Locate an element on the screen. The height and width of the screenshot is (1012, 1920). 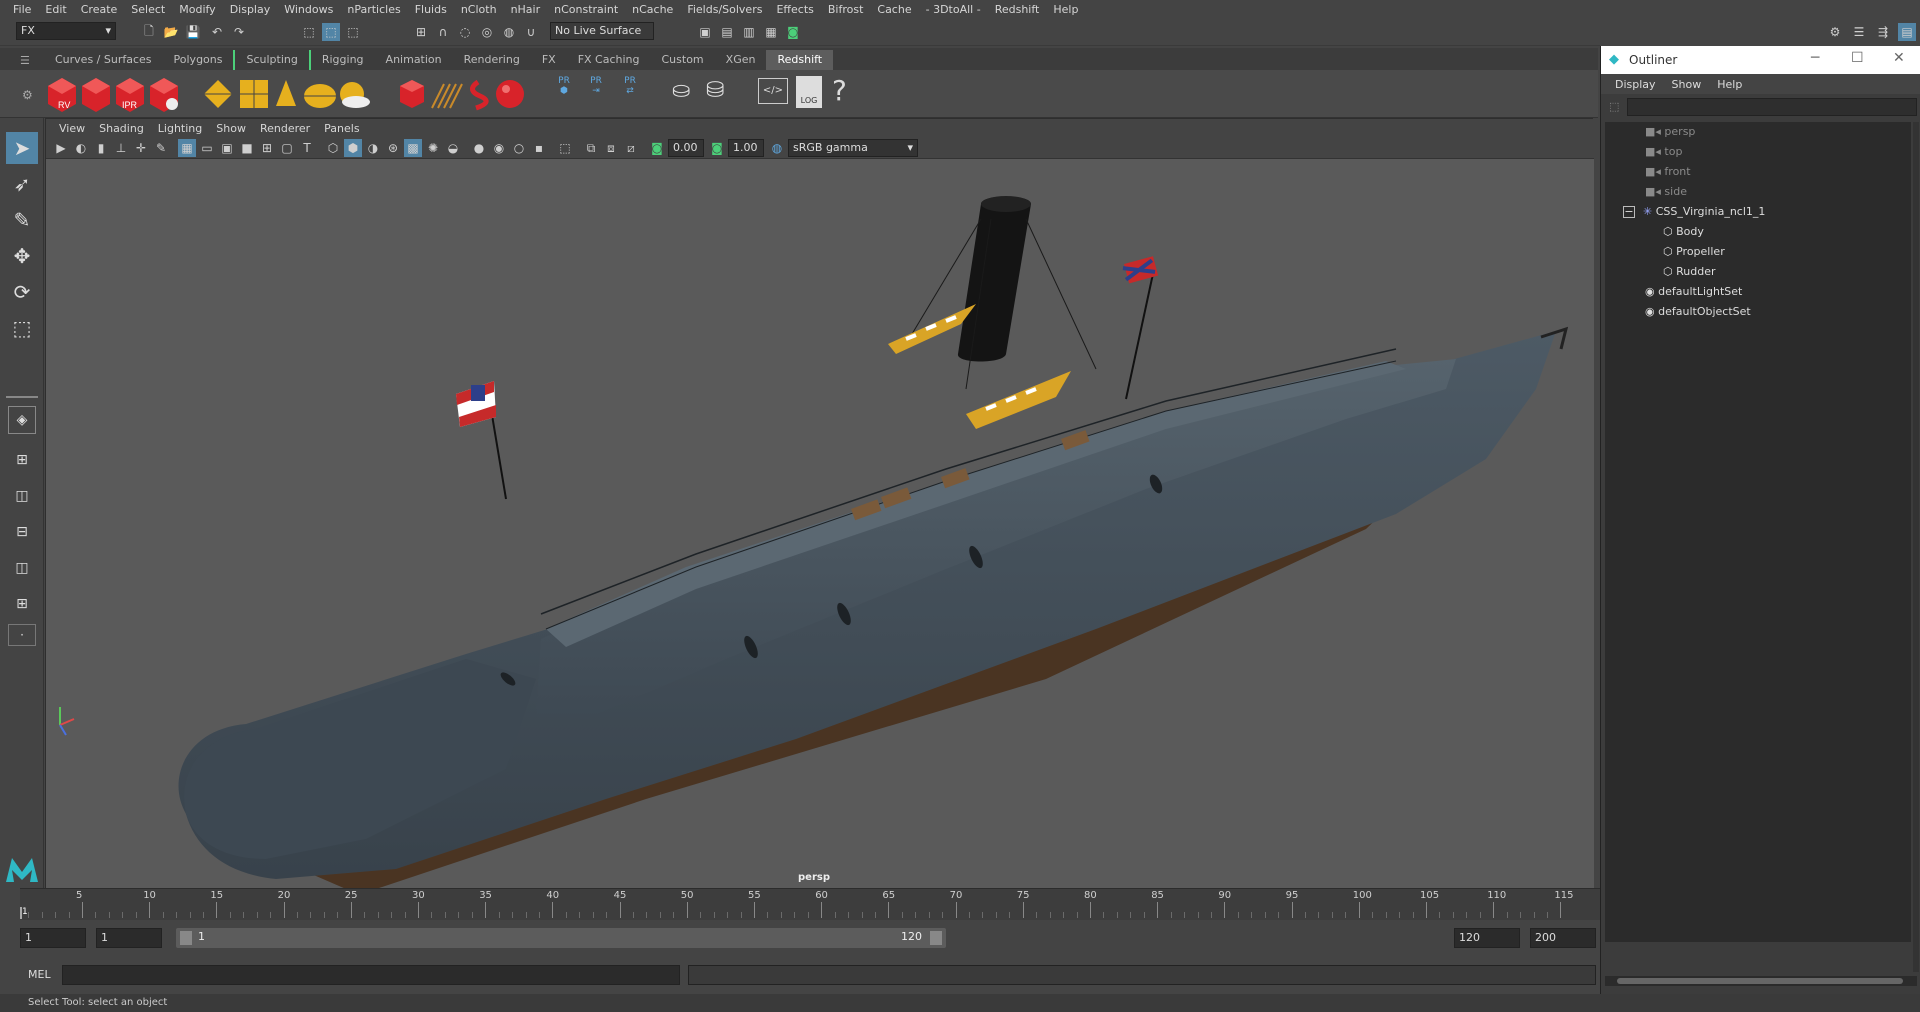
menu-fields-solvers: Fields/Solvers is located at coordinates (724, 9).